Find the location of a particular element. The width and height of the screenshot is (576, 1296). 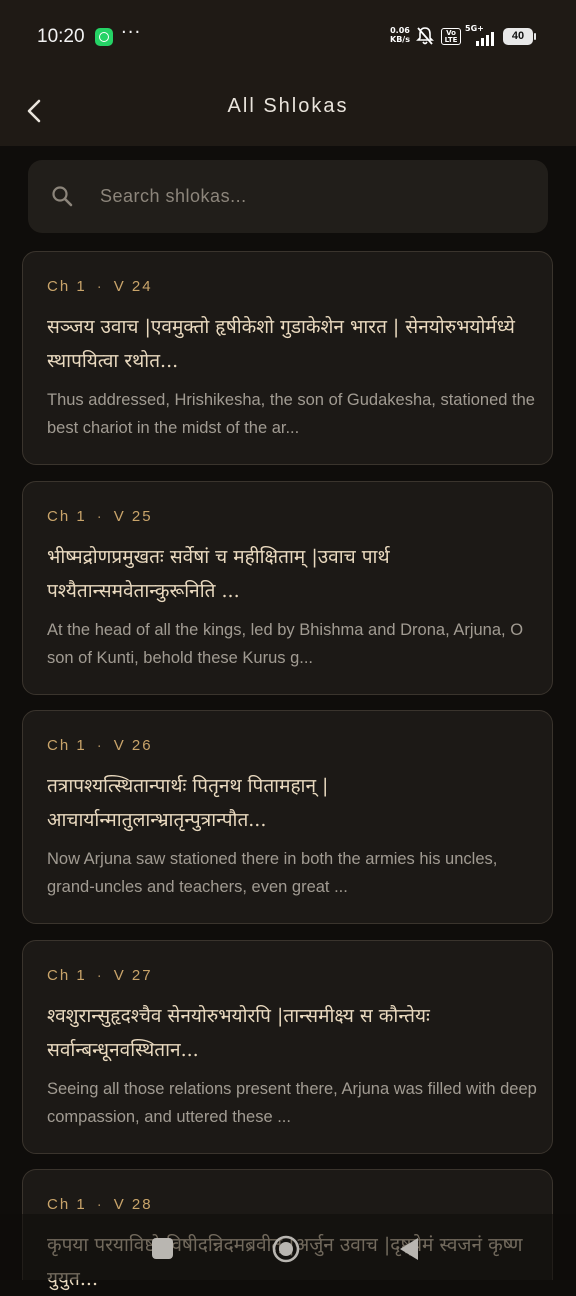

battery-icon: 40 is located at coordinates (519, 36).